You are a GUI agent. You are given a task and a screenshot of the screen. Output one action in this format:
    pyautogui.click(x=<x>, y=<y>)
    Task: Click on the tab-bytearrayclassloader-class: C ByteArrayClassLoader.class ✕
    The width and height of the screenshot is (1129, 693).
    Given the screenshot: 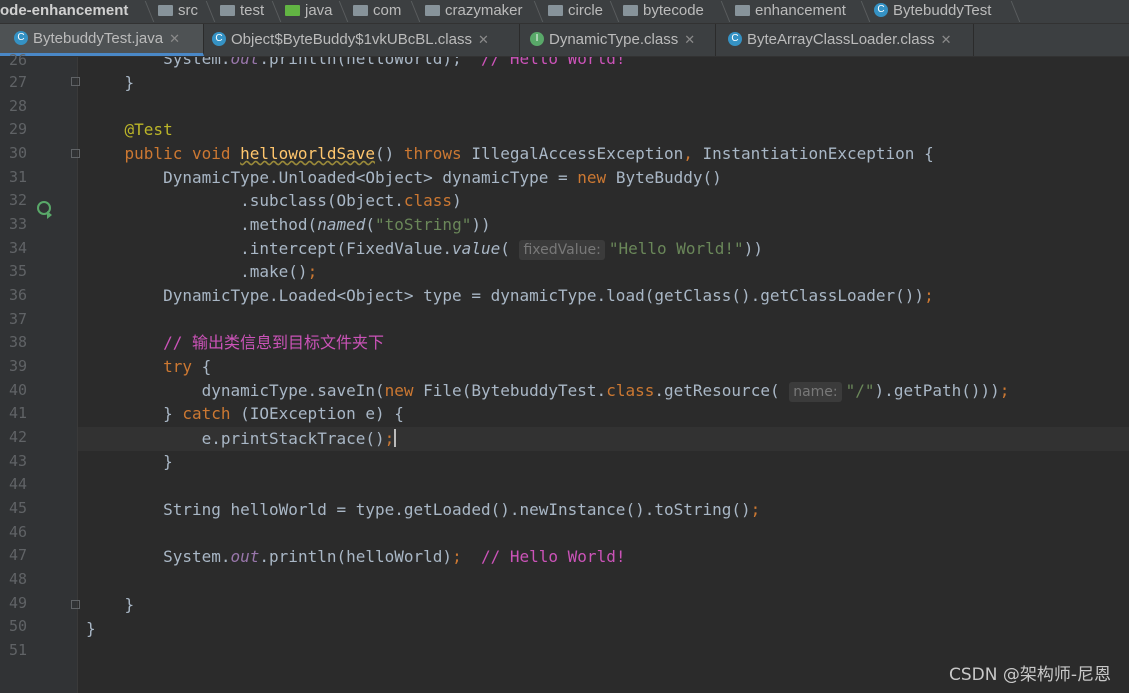 What is the action you would take?
    pyautogui.click(x=845, y=40)
    